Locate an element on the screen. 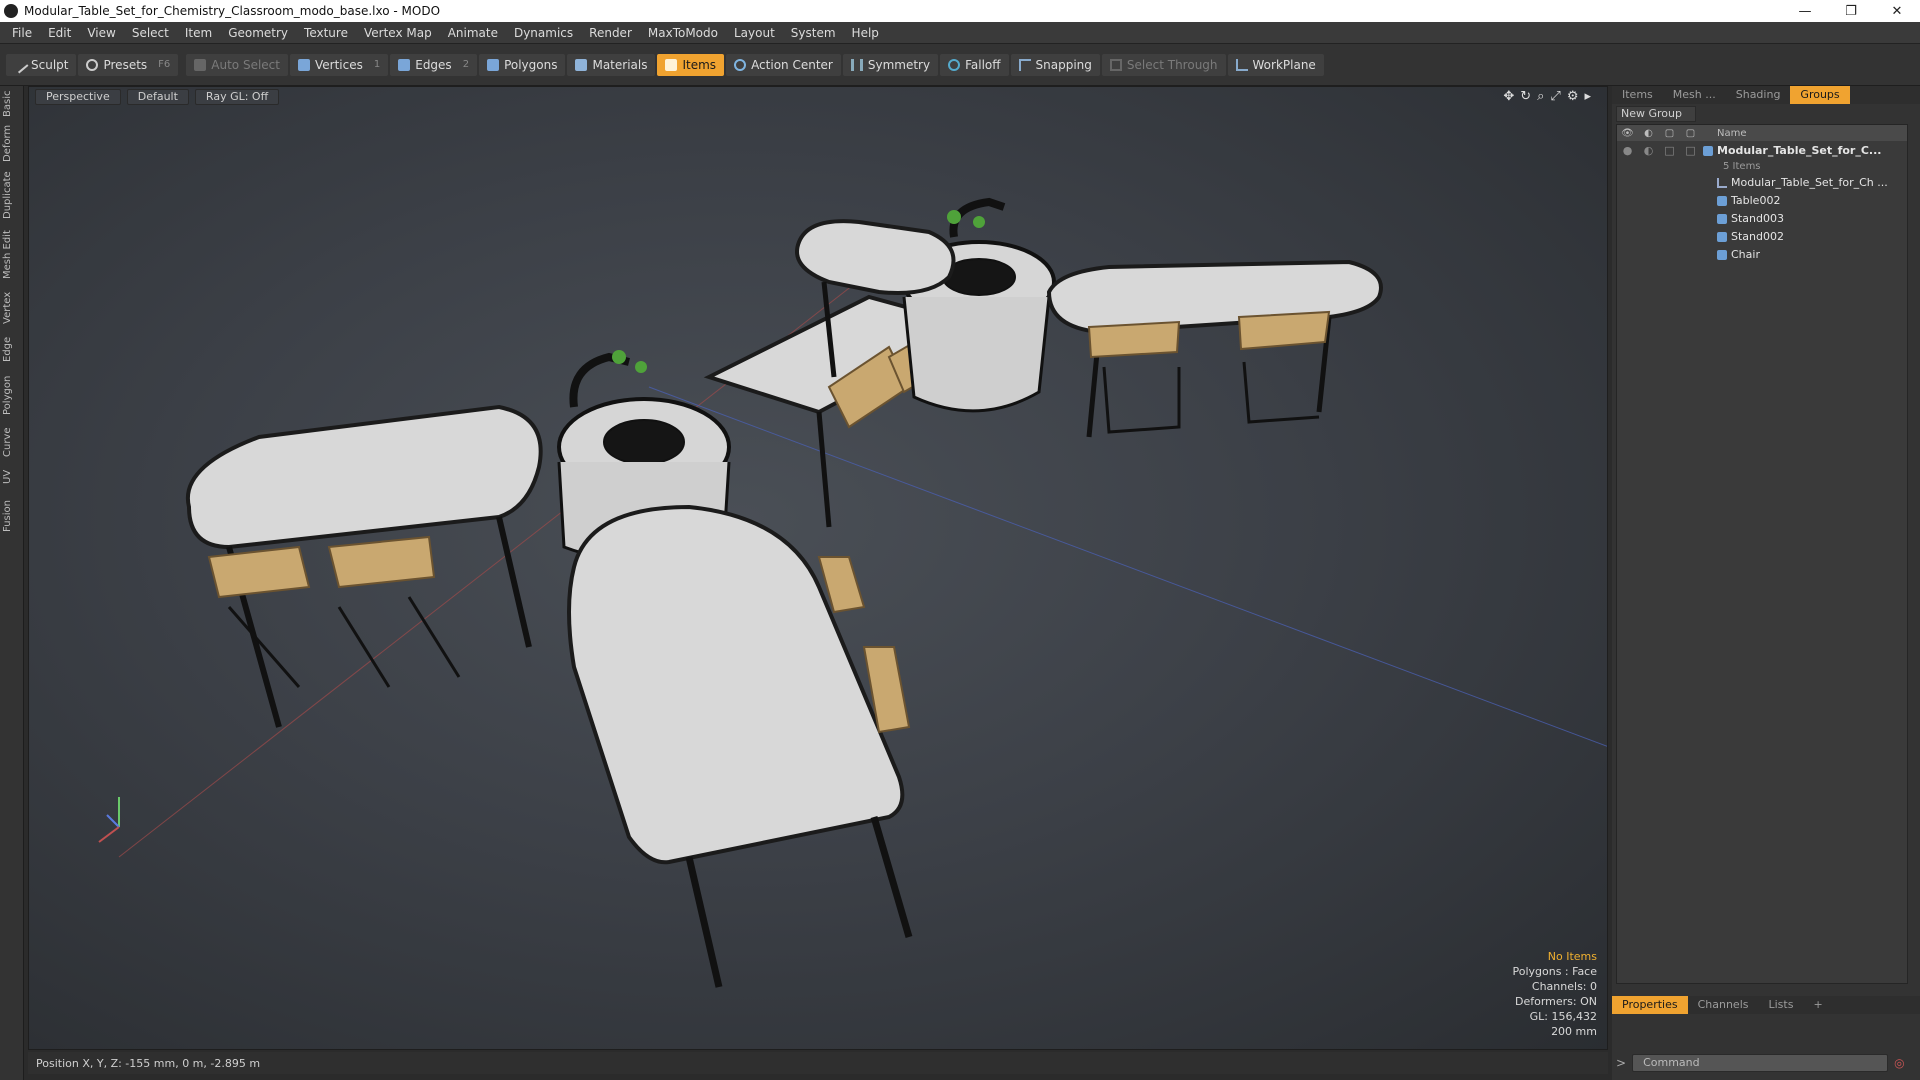 The image size is (1920, 1080). eye-icon: ● is located at coordinates (1627, 150).